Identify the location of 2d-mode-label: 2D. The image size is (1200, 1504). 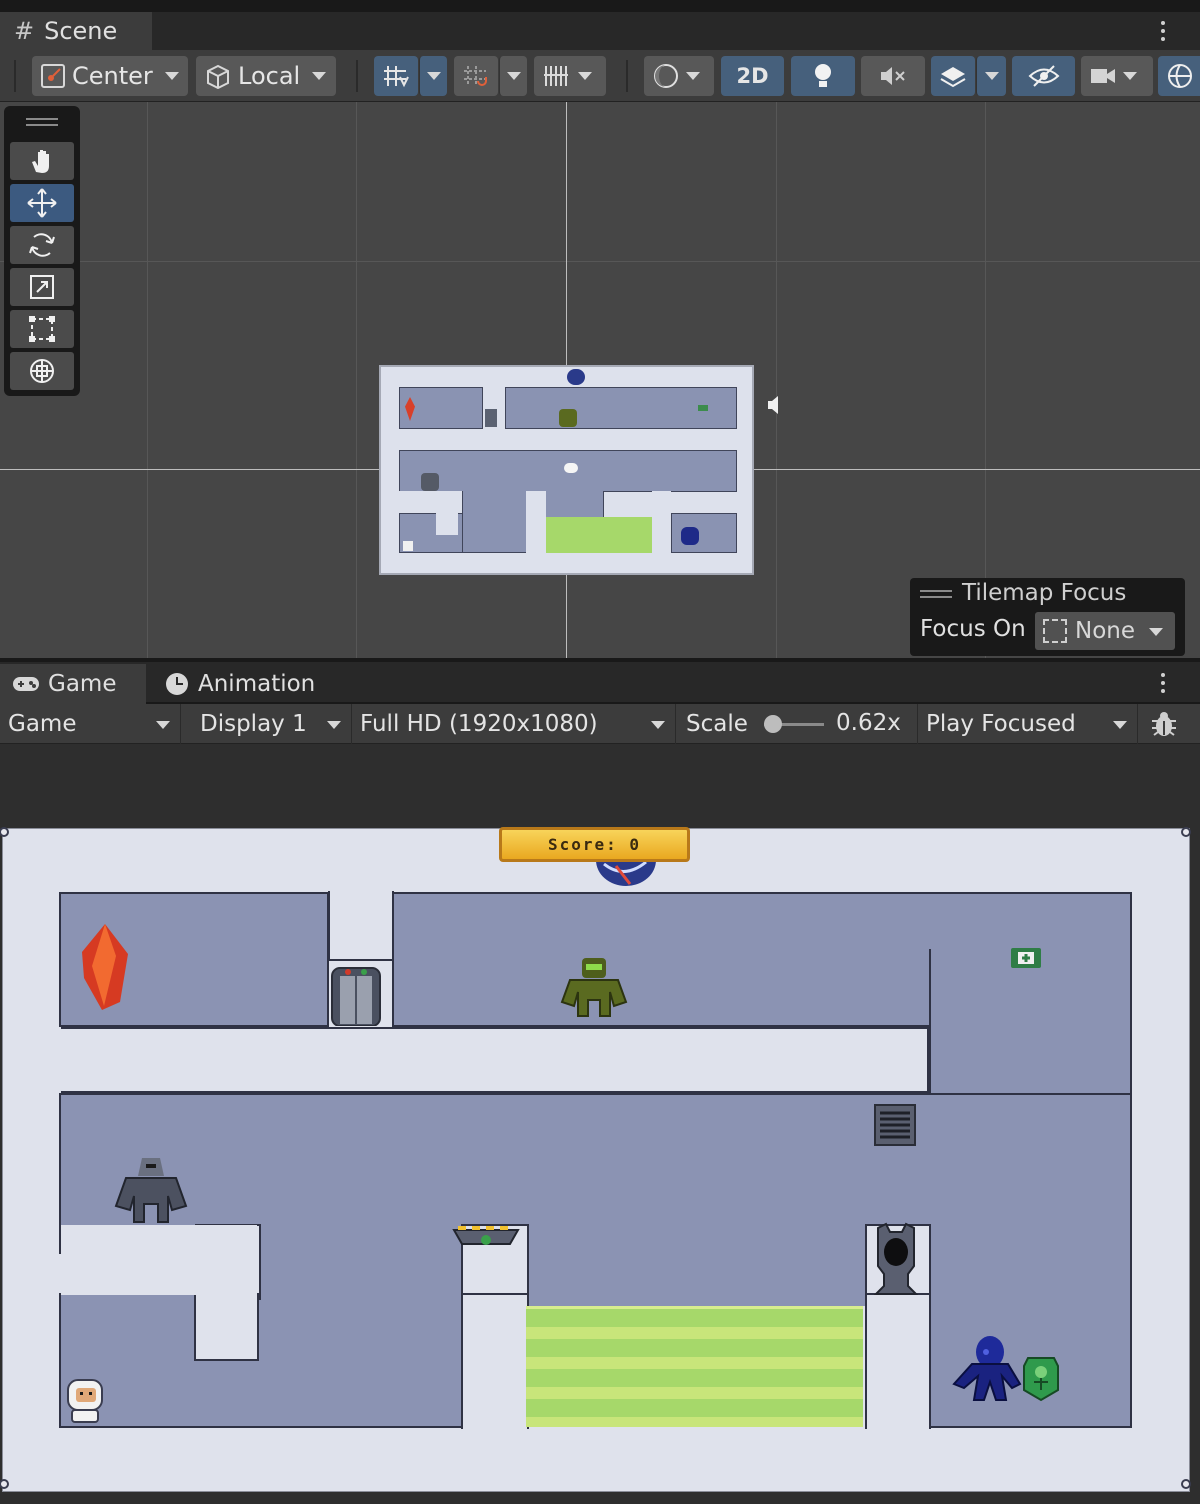
(752, 76).